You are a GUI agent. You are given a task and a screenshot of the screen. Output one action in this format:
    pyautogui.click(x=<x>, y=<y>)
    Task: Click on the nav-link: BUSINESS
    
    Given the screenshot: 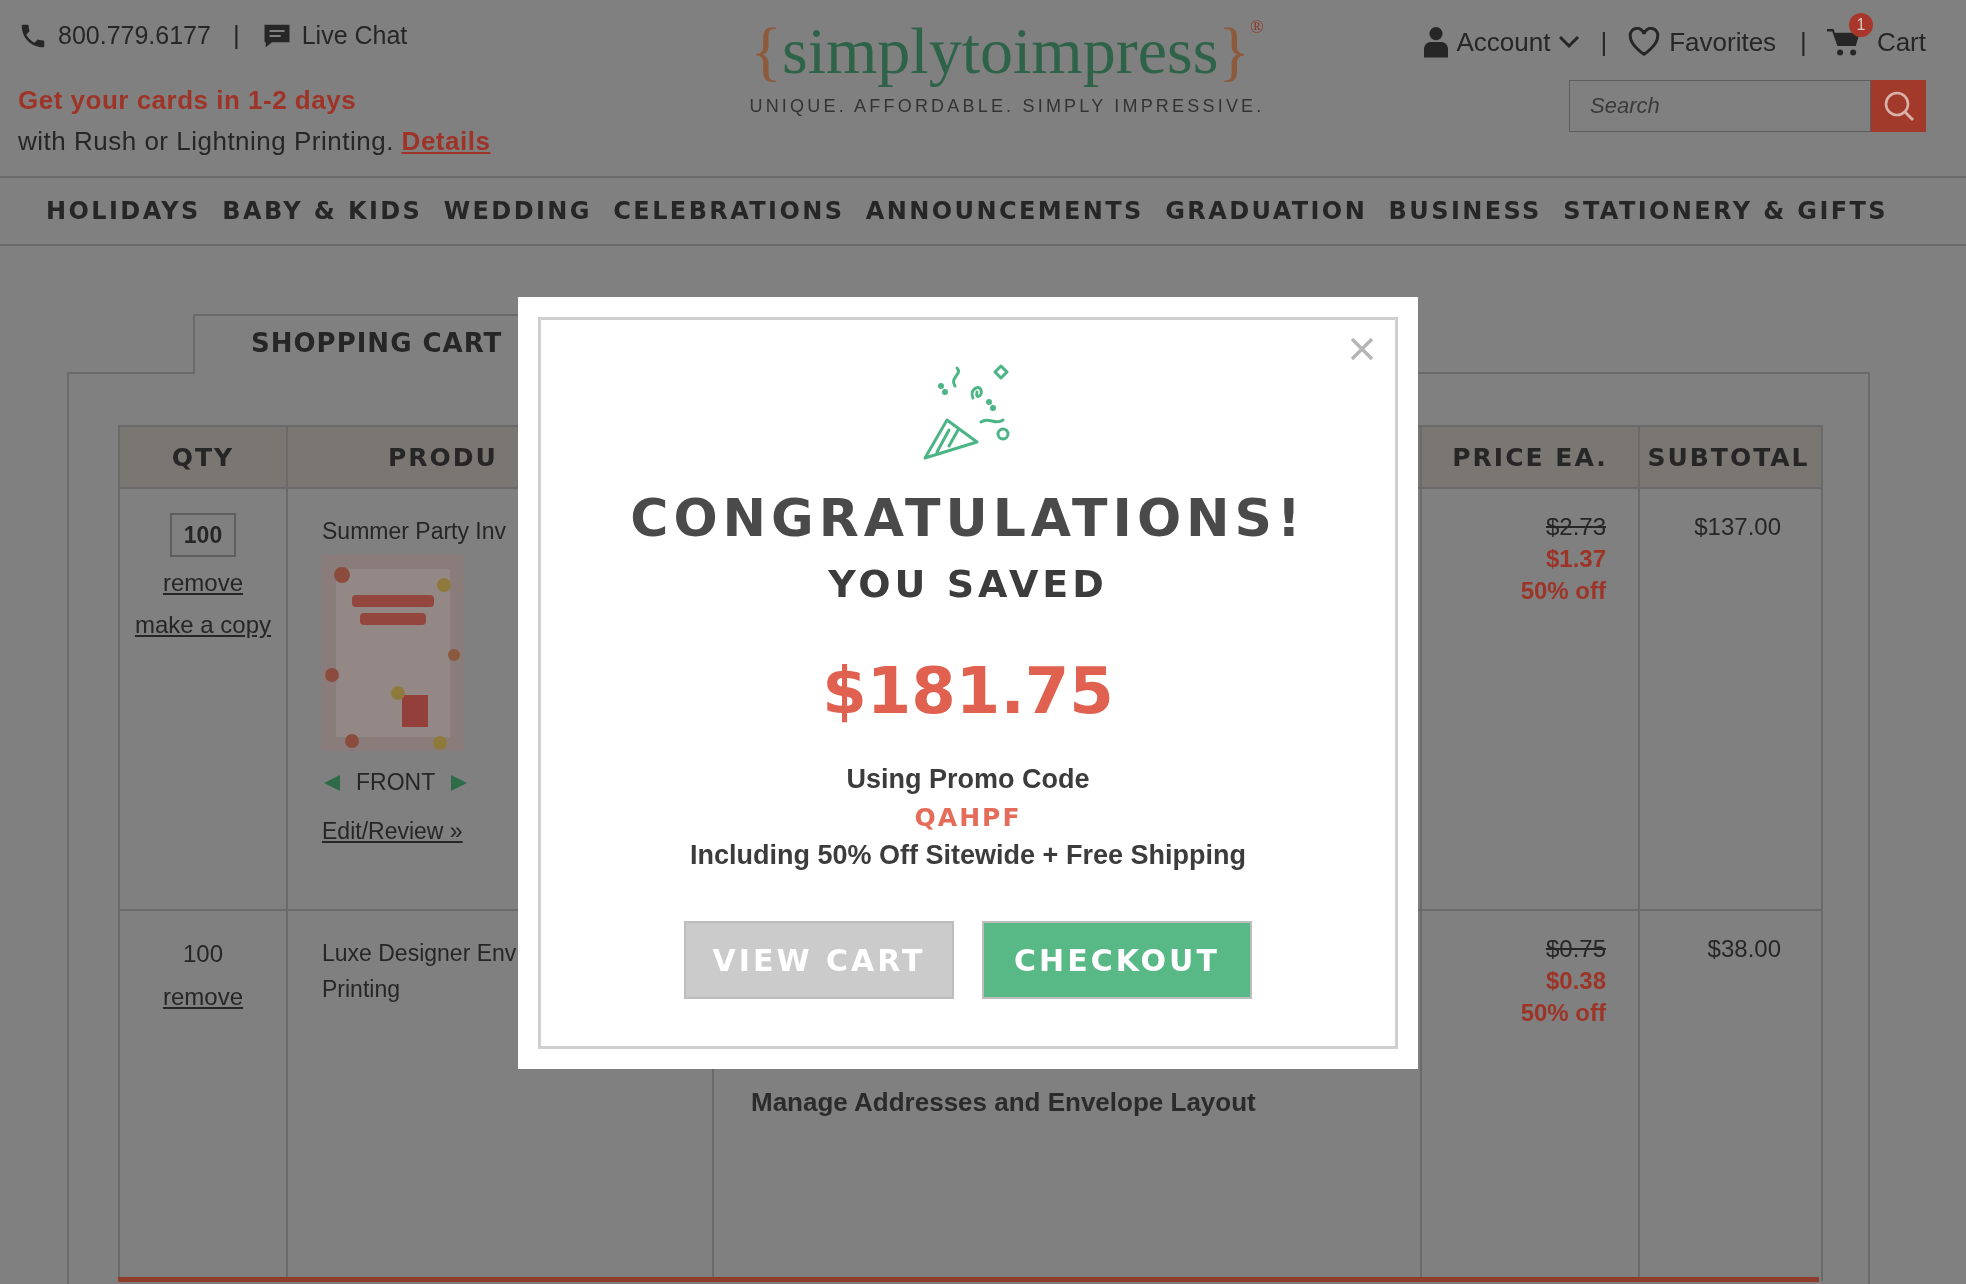 What is the action you would take?
    pyautogui.click(x=1465, y=211)
    